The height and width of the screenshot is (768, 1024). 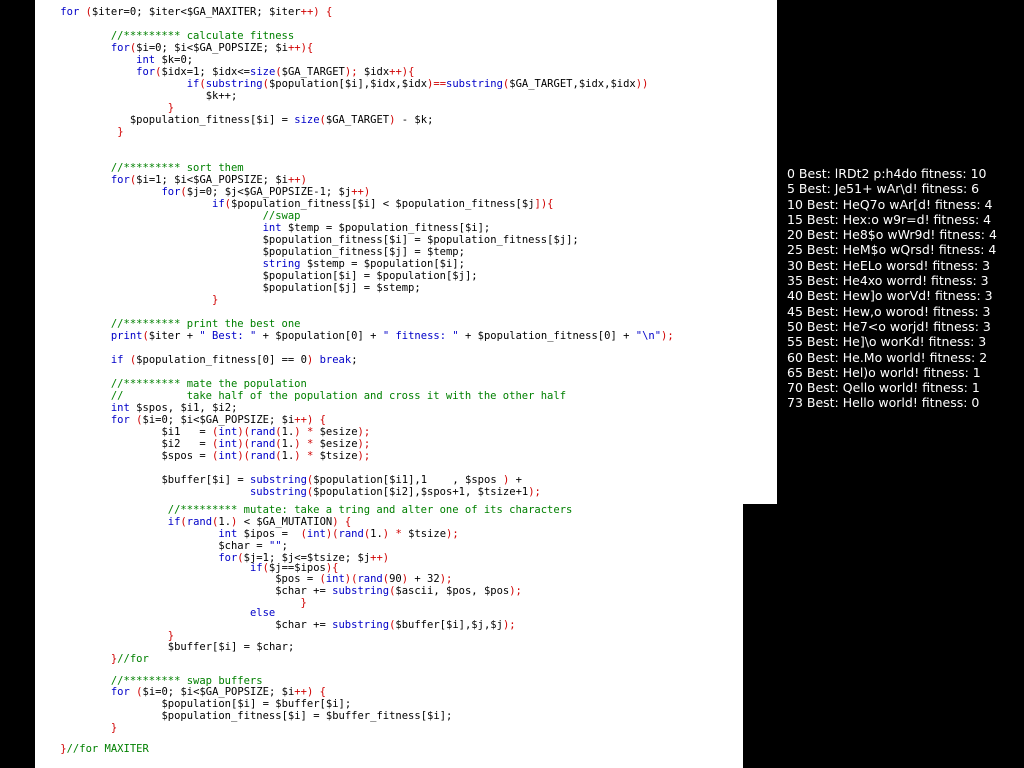 I want to click on output-line: 30 Best: HeELo worsd! fitness: 3, so click(x=889, y=265).